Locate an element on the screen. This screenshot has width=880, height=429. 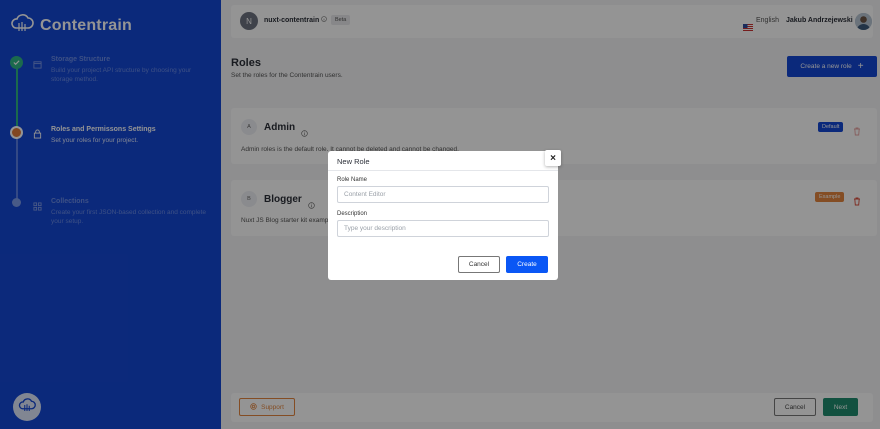
description-label: Description is located at coordinates (352, 214).